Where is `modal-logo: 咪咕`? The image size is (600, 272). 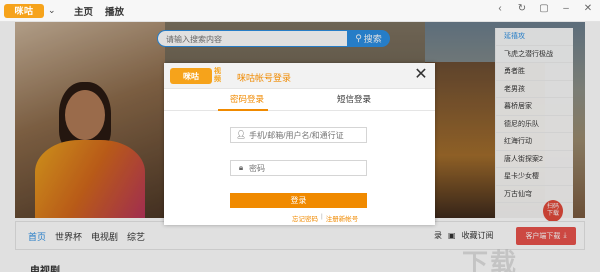 modal-logo: 咪咕 is located at coordinates (191, 76).